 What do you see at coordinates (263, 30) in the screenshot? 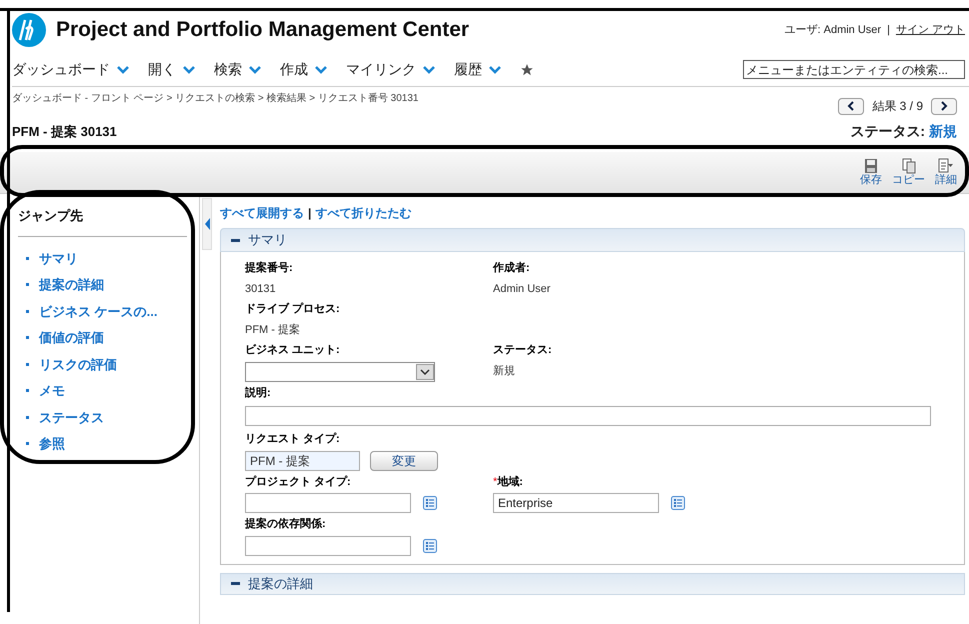
I see `app-title: Project and Portfolio Management Center` at bounding box center [263, 30].